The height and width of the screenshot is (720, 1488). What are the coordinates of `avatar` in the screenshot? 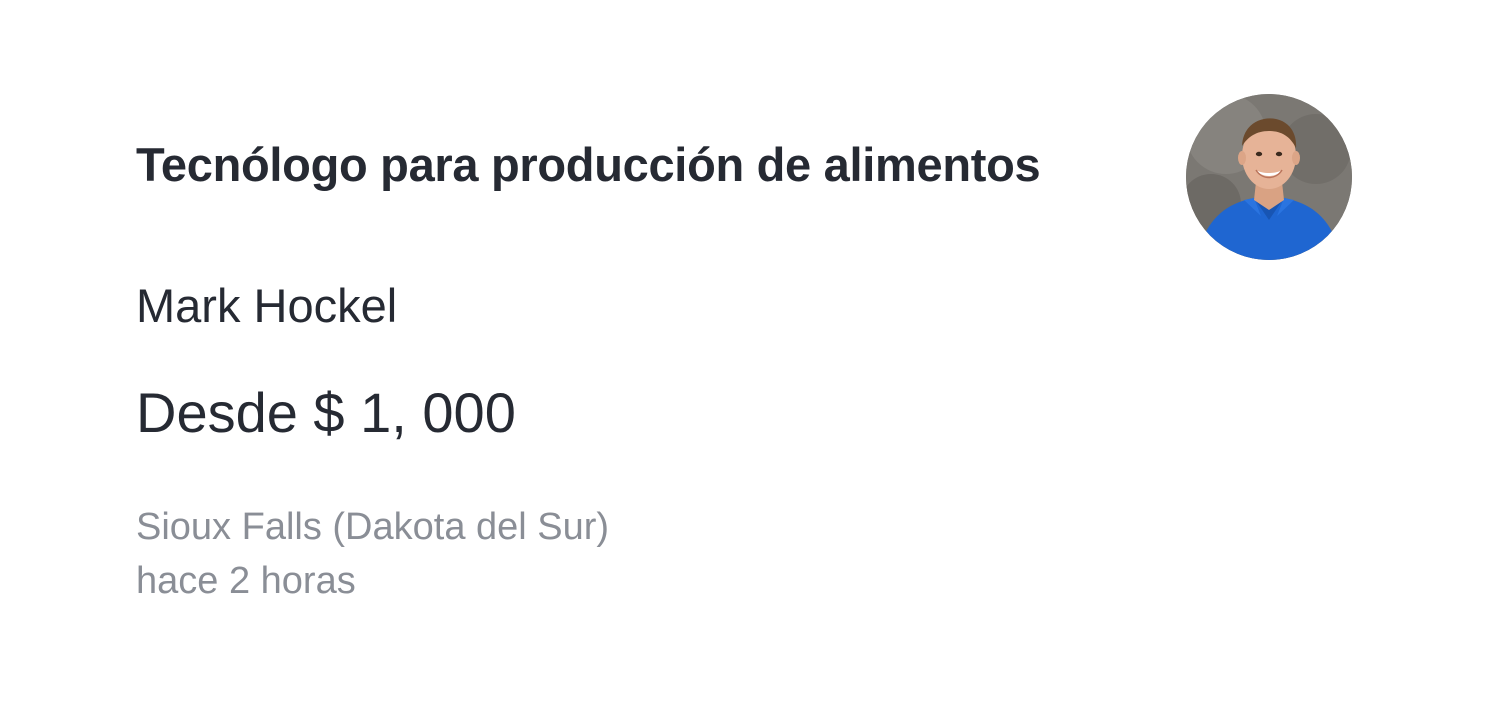 It's located at (1269, 177).